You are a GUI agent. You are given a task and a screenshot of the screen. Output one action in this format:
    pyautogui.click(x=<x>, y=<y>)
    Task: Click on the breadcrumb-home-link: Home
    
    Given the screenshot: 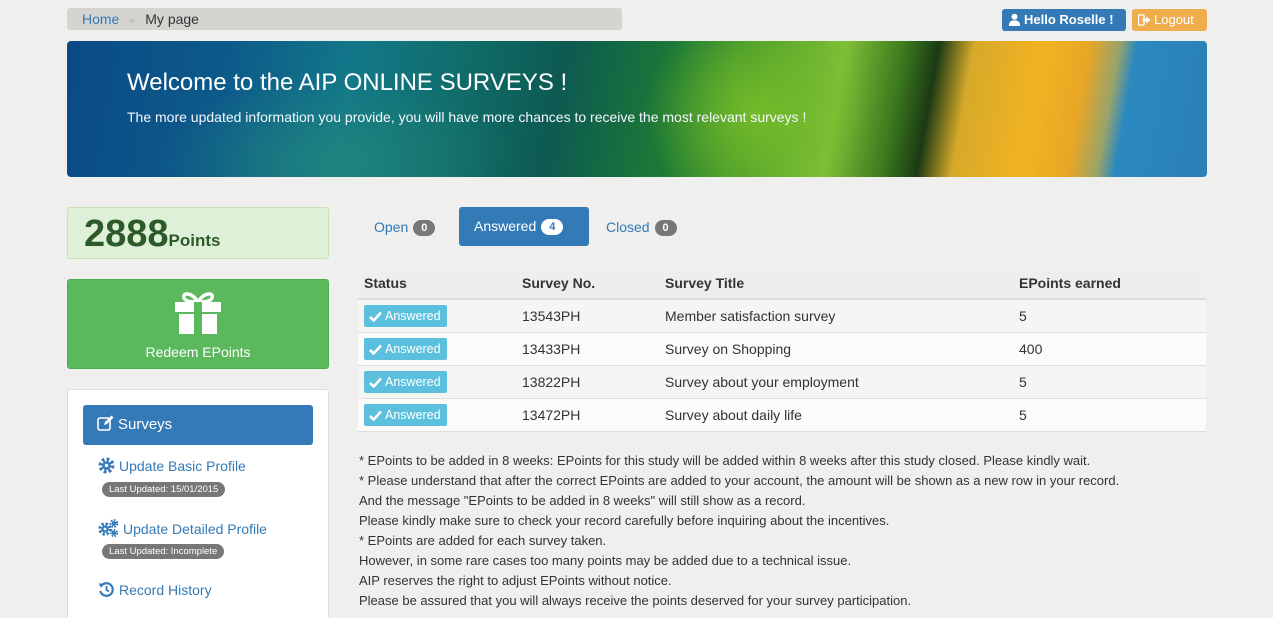 What is the action you would take?
    pyautogui.click(x=100, y=19)
    